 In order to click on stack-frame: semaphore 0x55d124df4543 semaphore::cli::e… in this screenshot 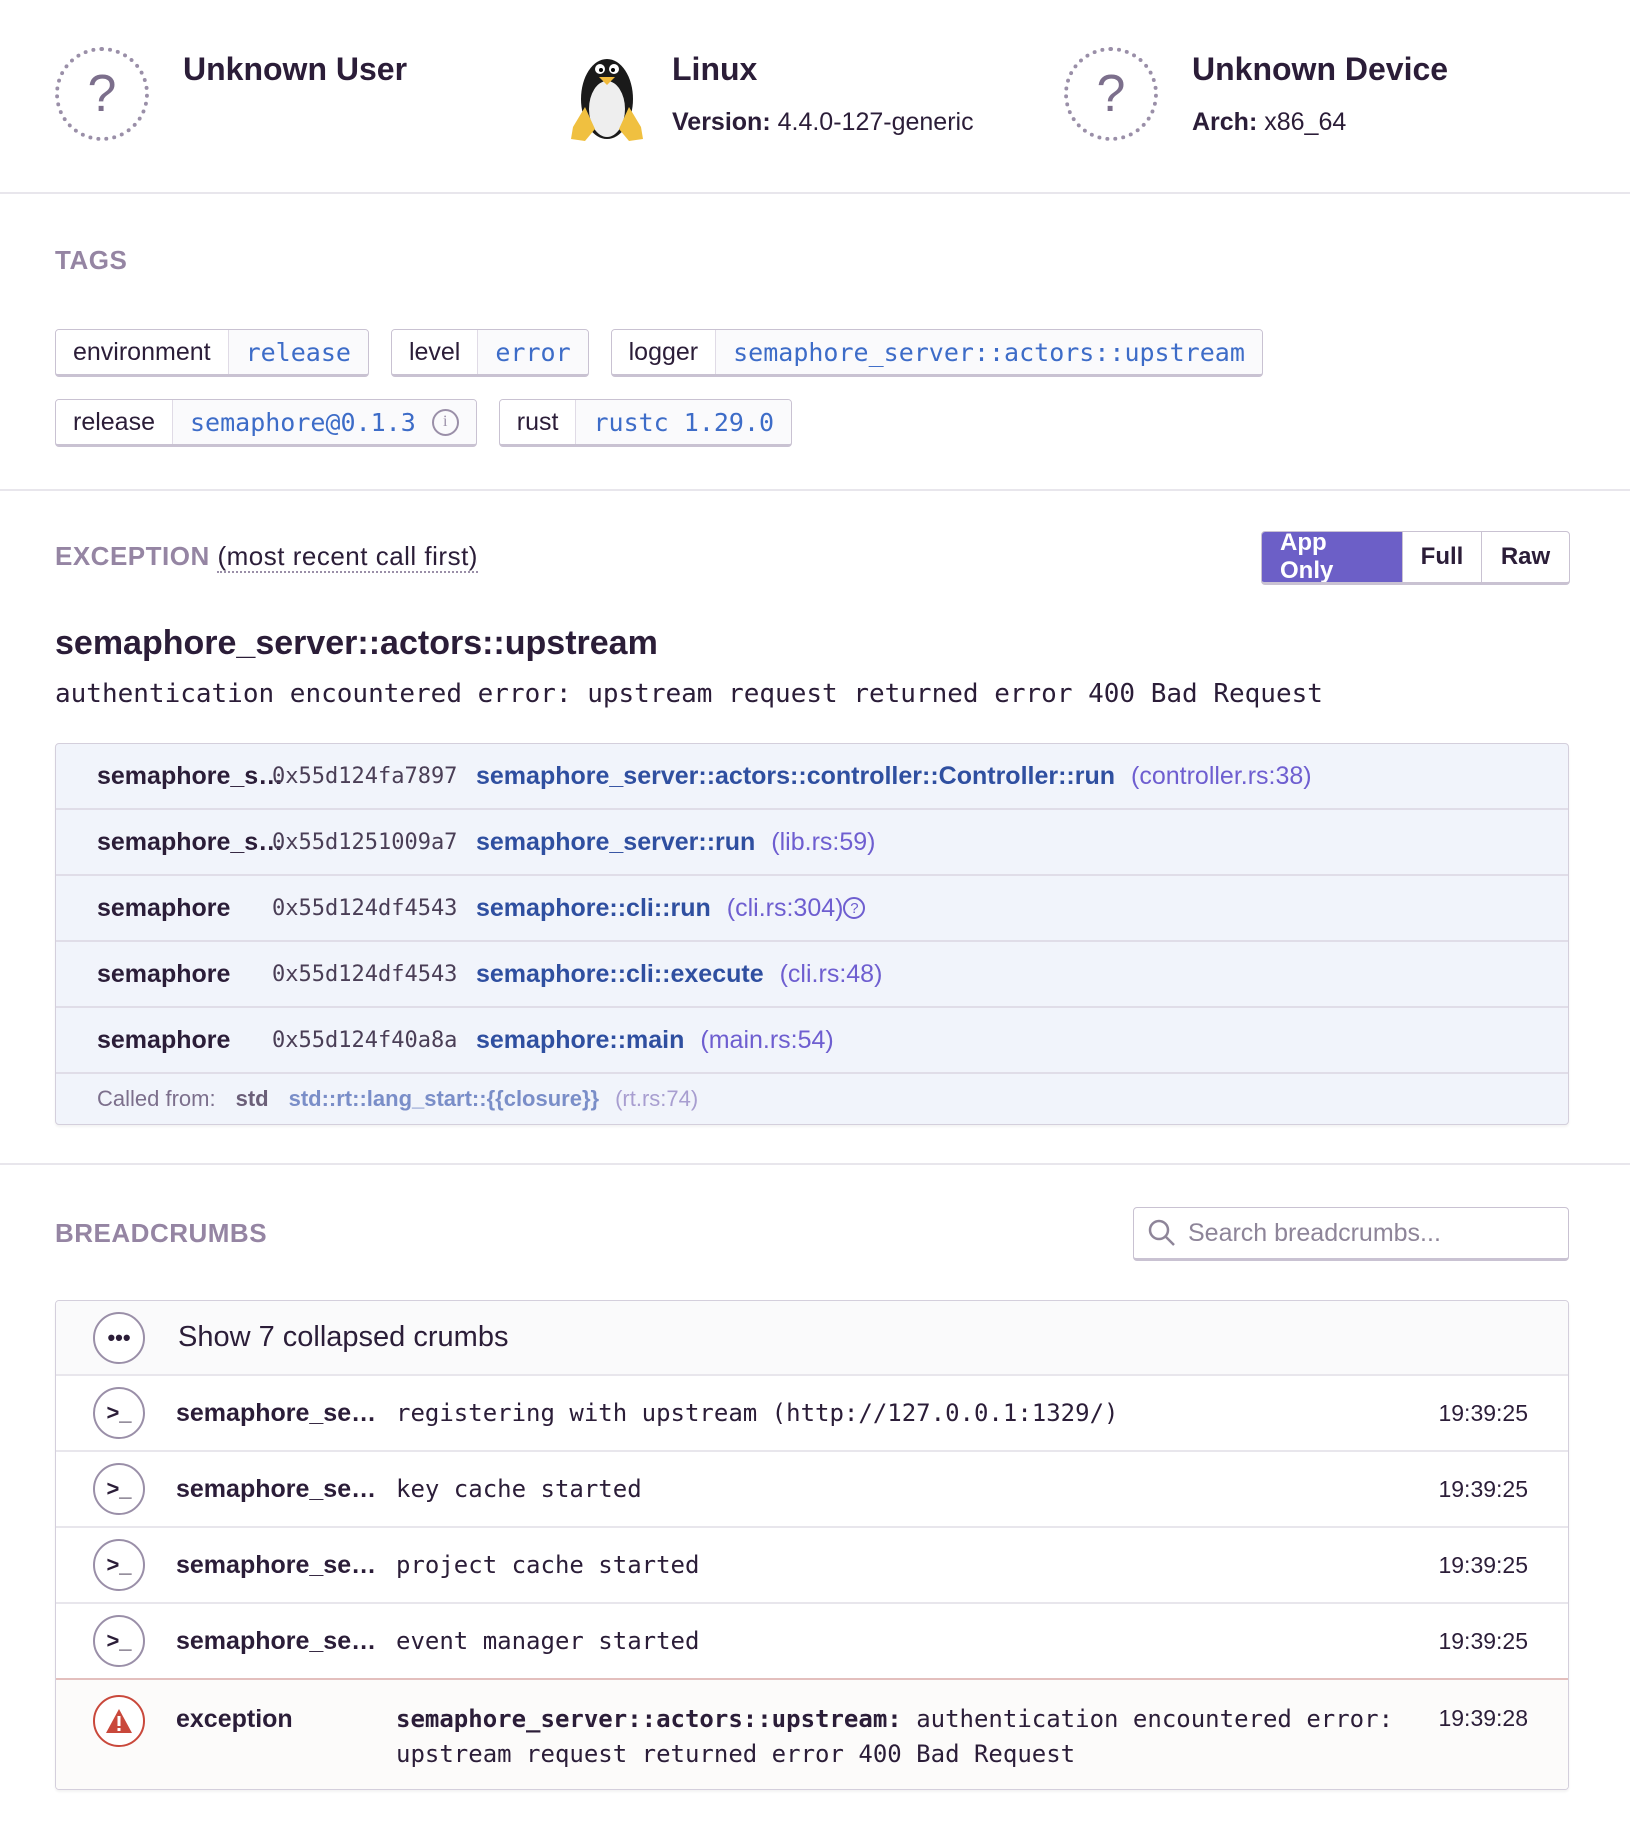, I will do `click(812, 975)`.